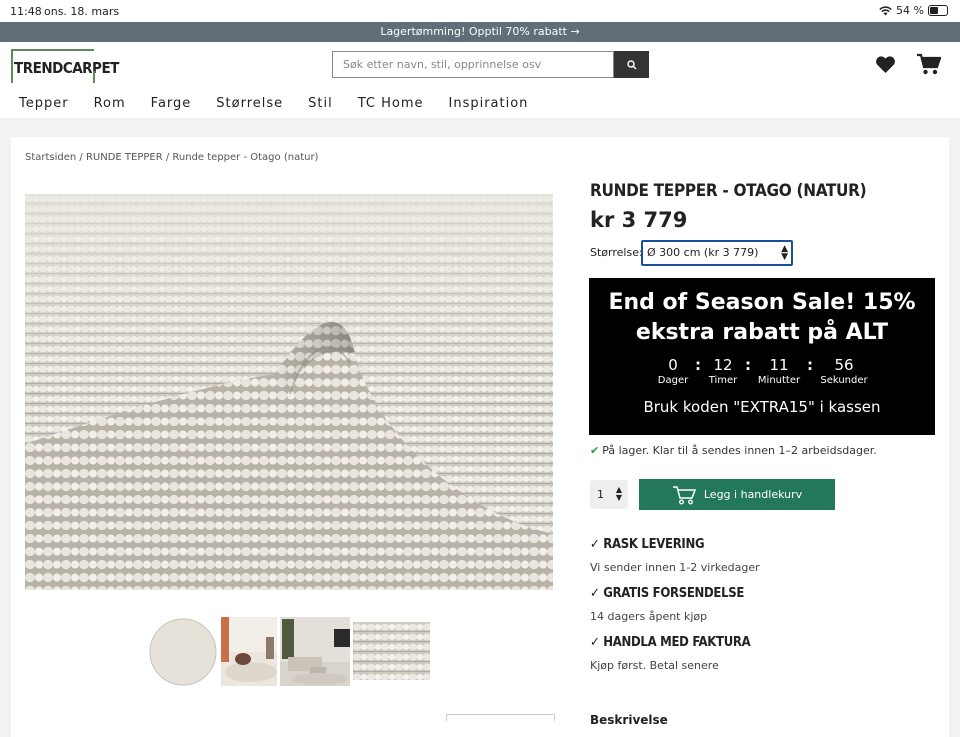  I want to click on usp-subtitle: Vi sender innen 1-2 virkedager, so click(675, 567).